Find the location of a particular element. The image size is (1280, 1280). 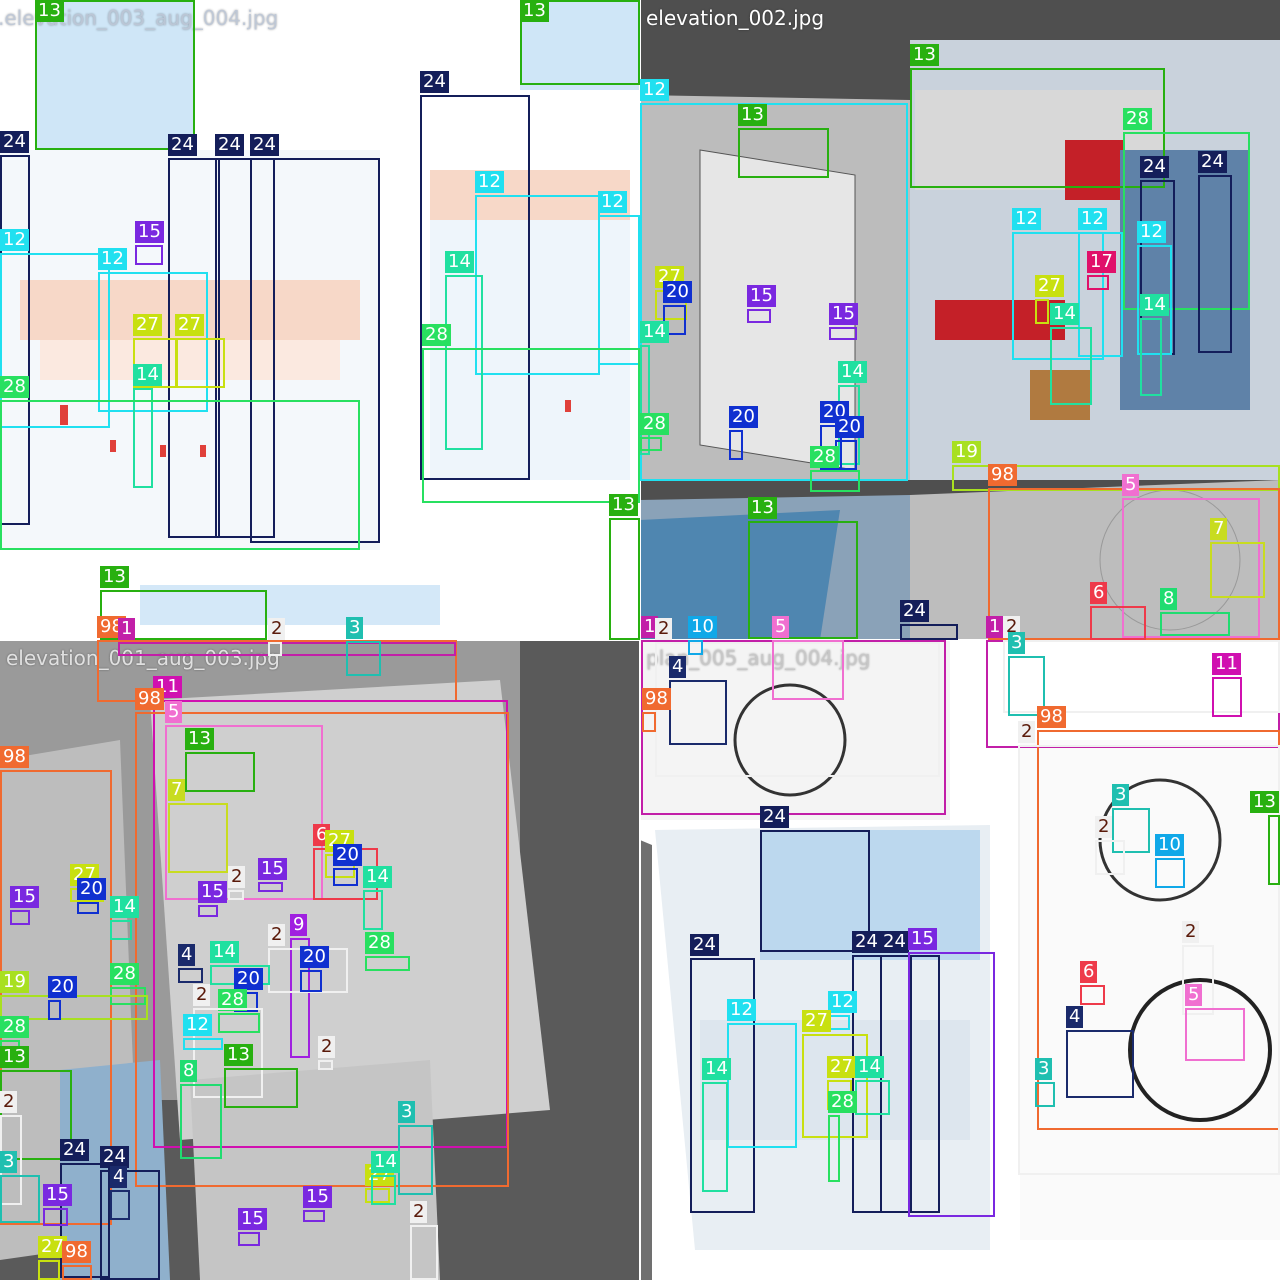

detection-class-label: 27 is located at coordinates (841, 1067).